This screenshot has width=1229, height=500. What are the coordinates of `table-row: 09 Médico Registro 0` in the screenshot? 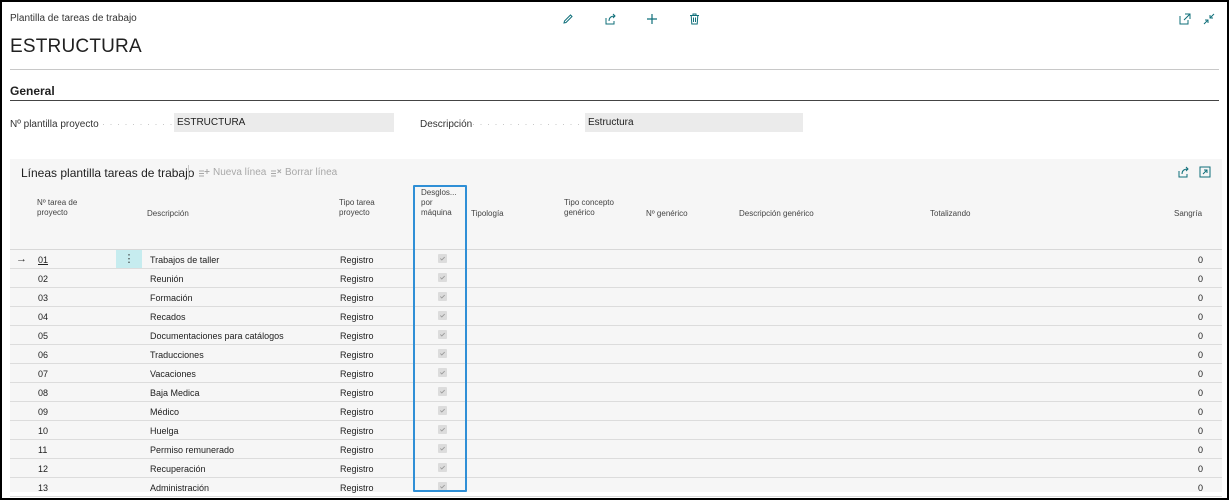 It's located at (616, 411).